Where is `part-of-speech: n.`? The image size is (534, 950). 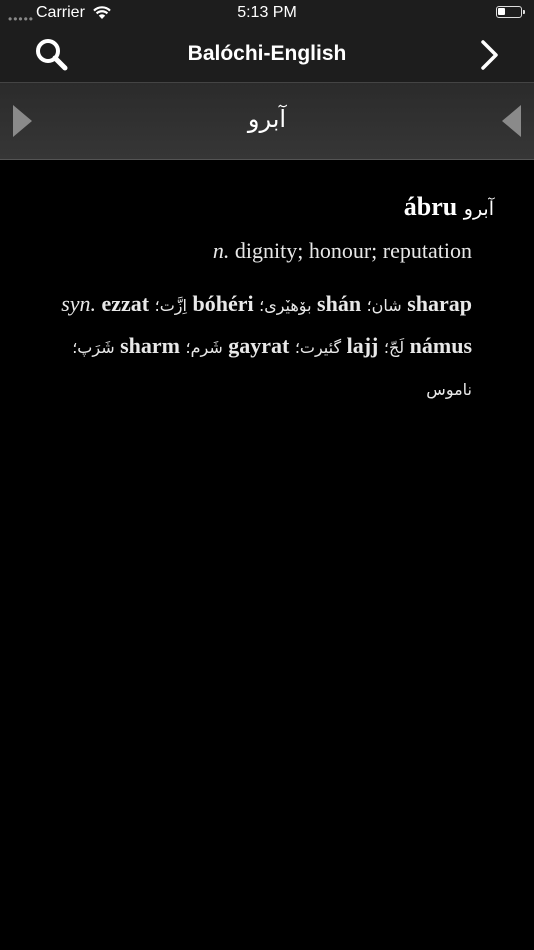 part-of-speech: n. is located at coordinates (221, 250).